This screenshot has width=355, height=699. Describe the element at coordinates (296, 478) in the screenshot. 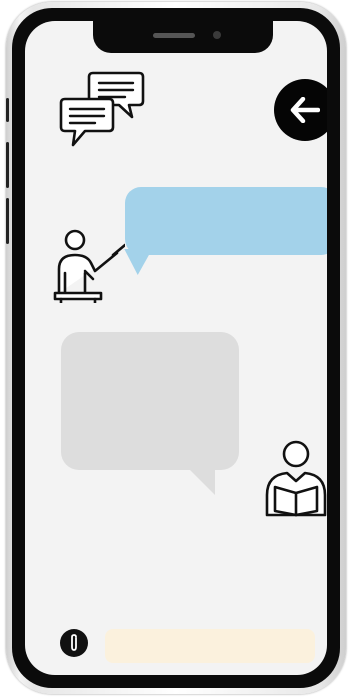

I see `student-reading-icon` at that location.